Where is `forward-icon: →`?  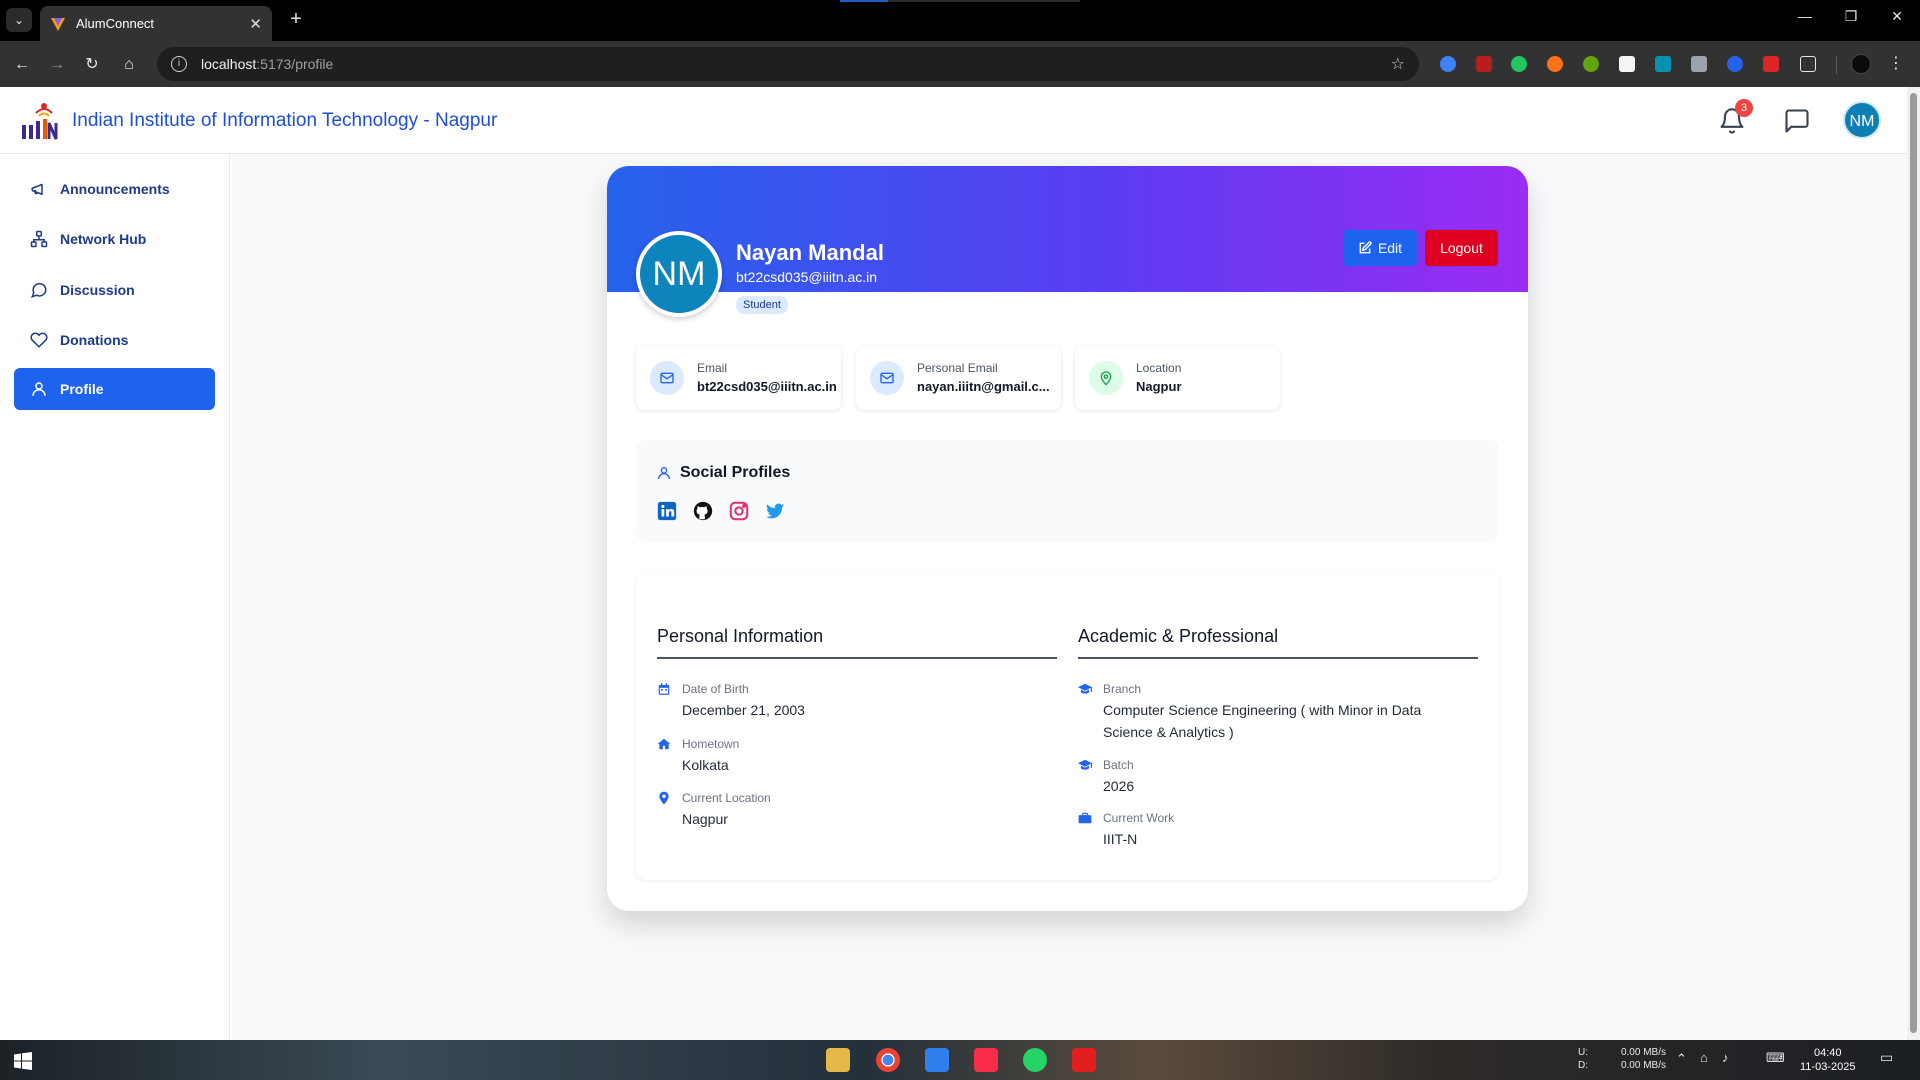 forward-icon: → is located at coordinates (57, 65).